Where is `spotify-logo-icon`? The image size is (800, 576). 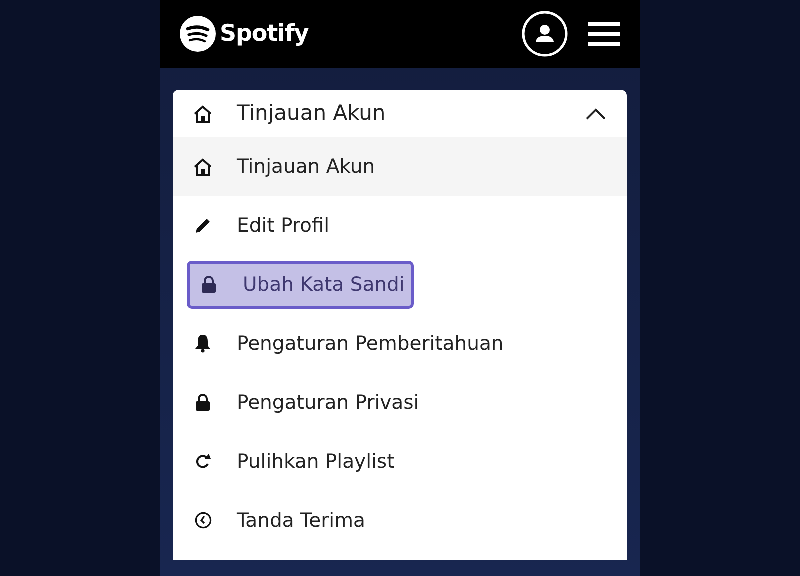
spotify-logo-icon is located at coordinates (198, 34).